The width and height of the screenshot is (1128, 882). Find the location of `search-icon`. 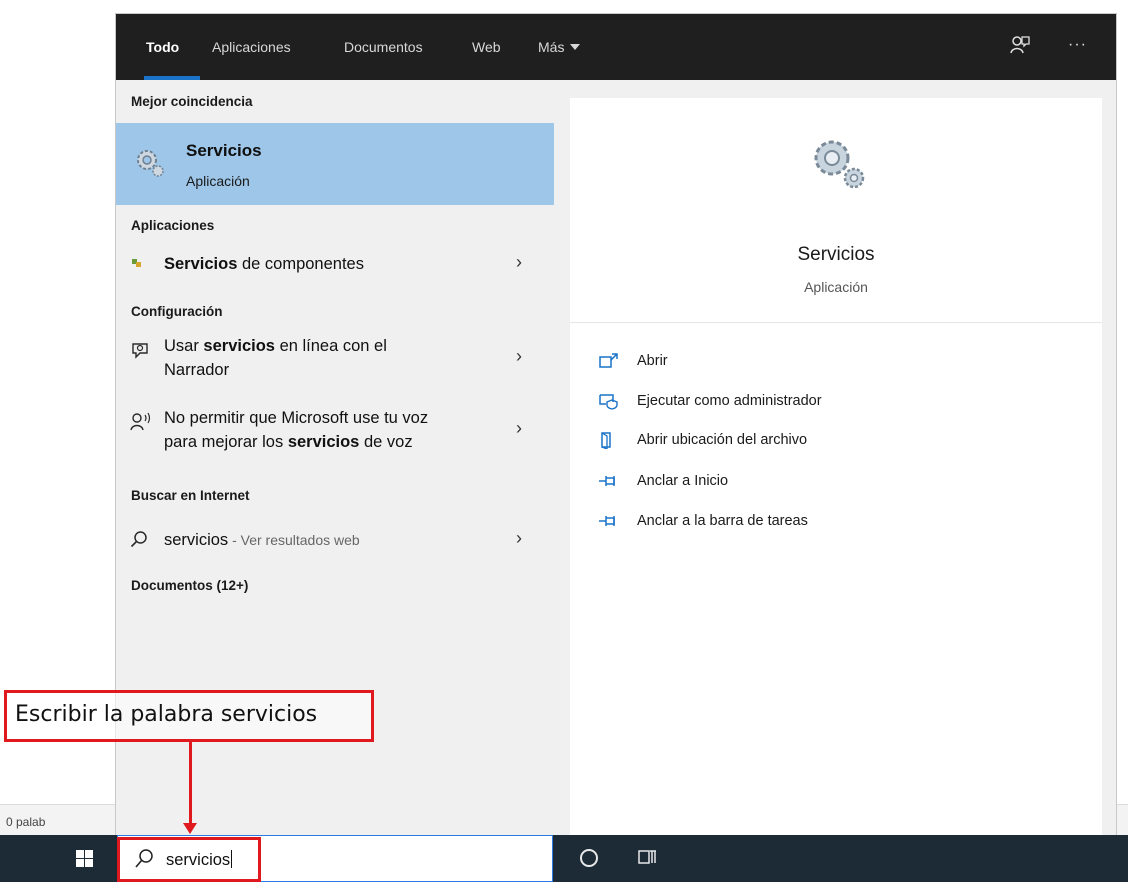

search-icon is located at coordinates (138, 539).